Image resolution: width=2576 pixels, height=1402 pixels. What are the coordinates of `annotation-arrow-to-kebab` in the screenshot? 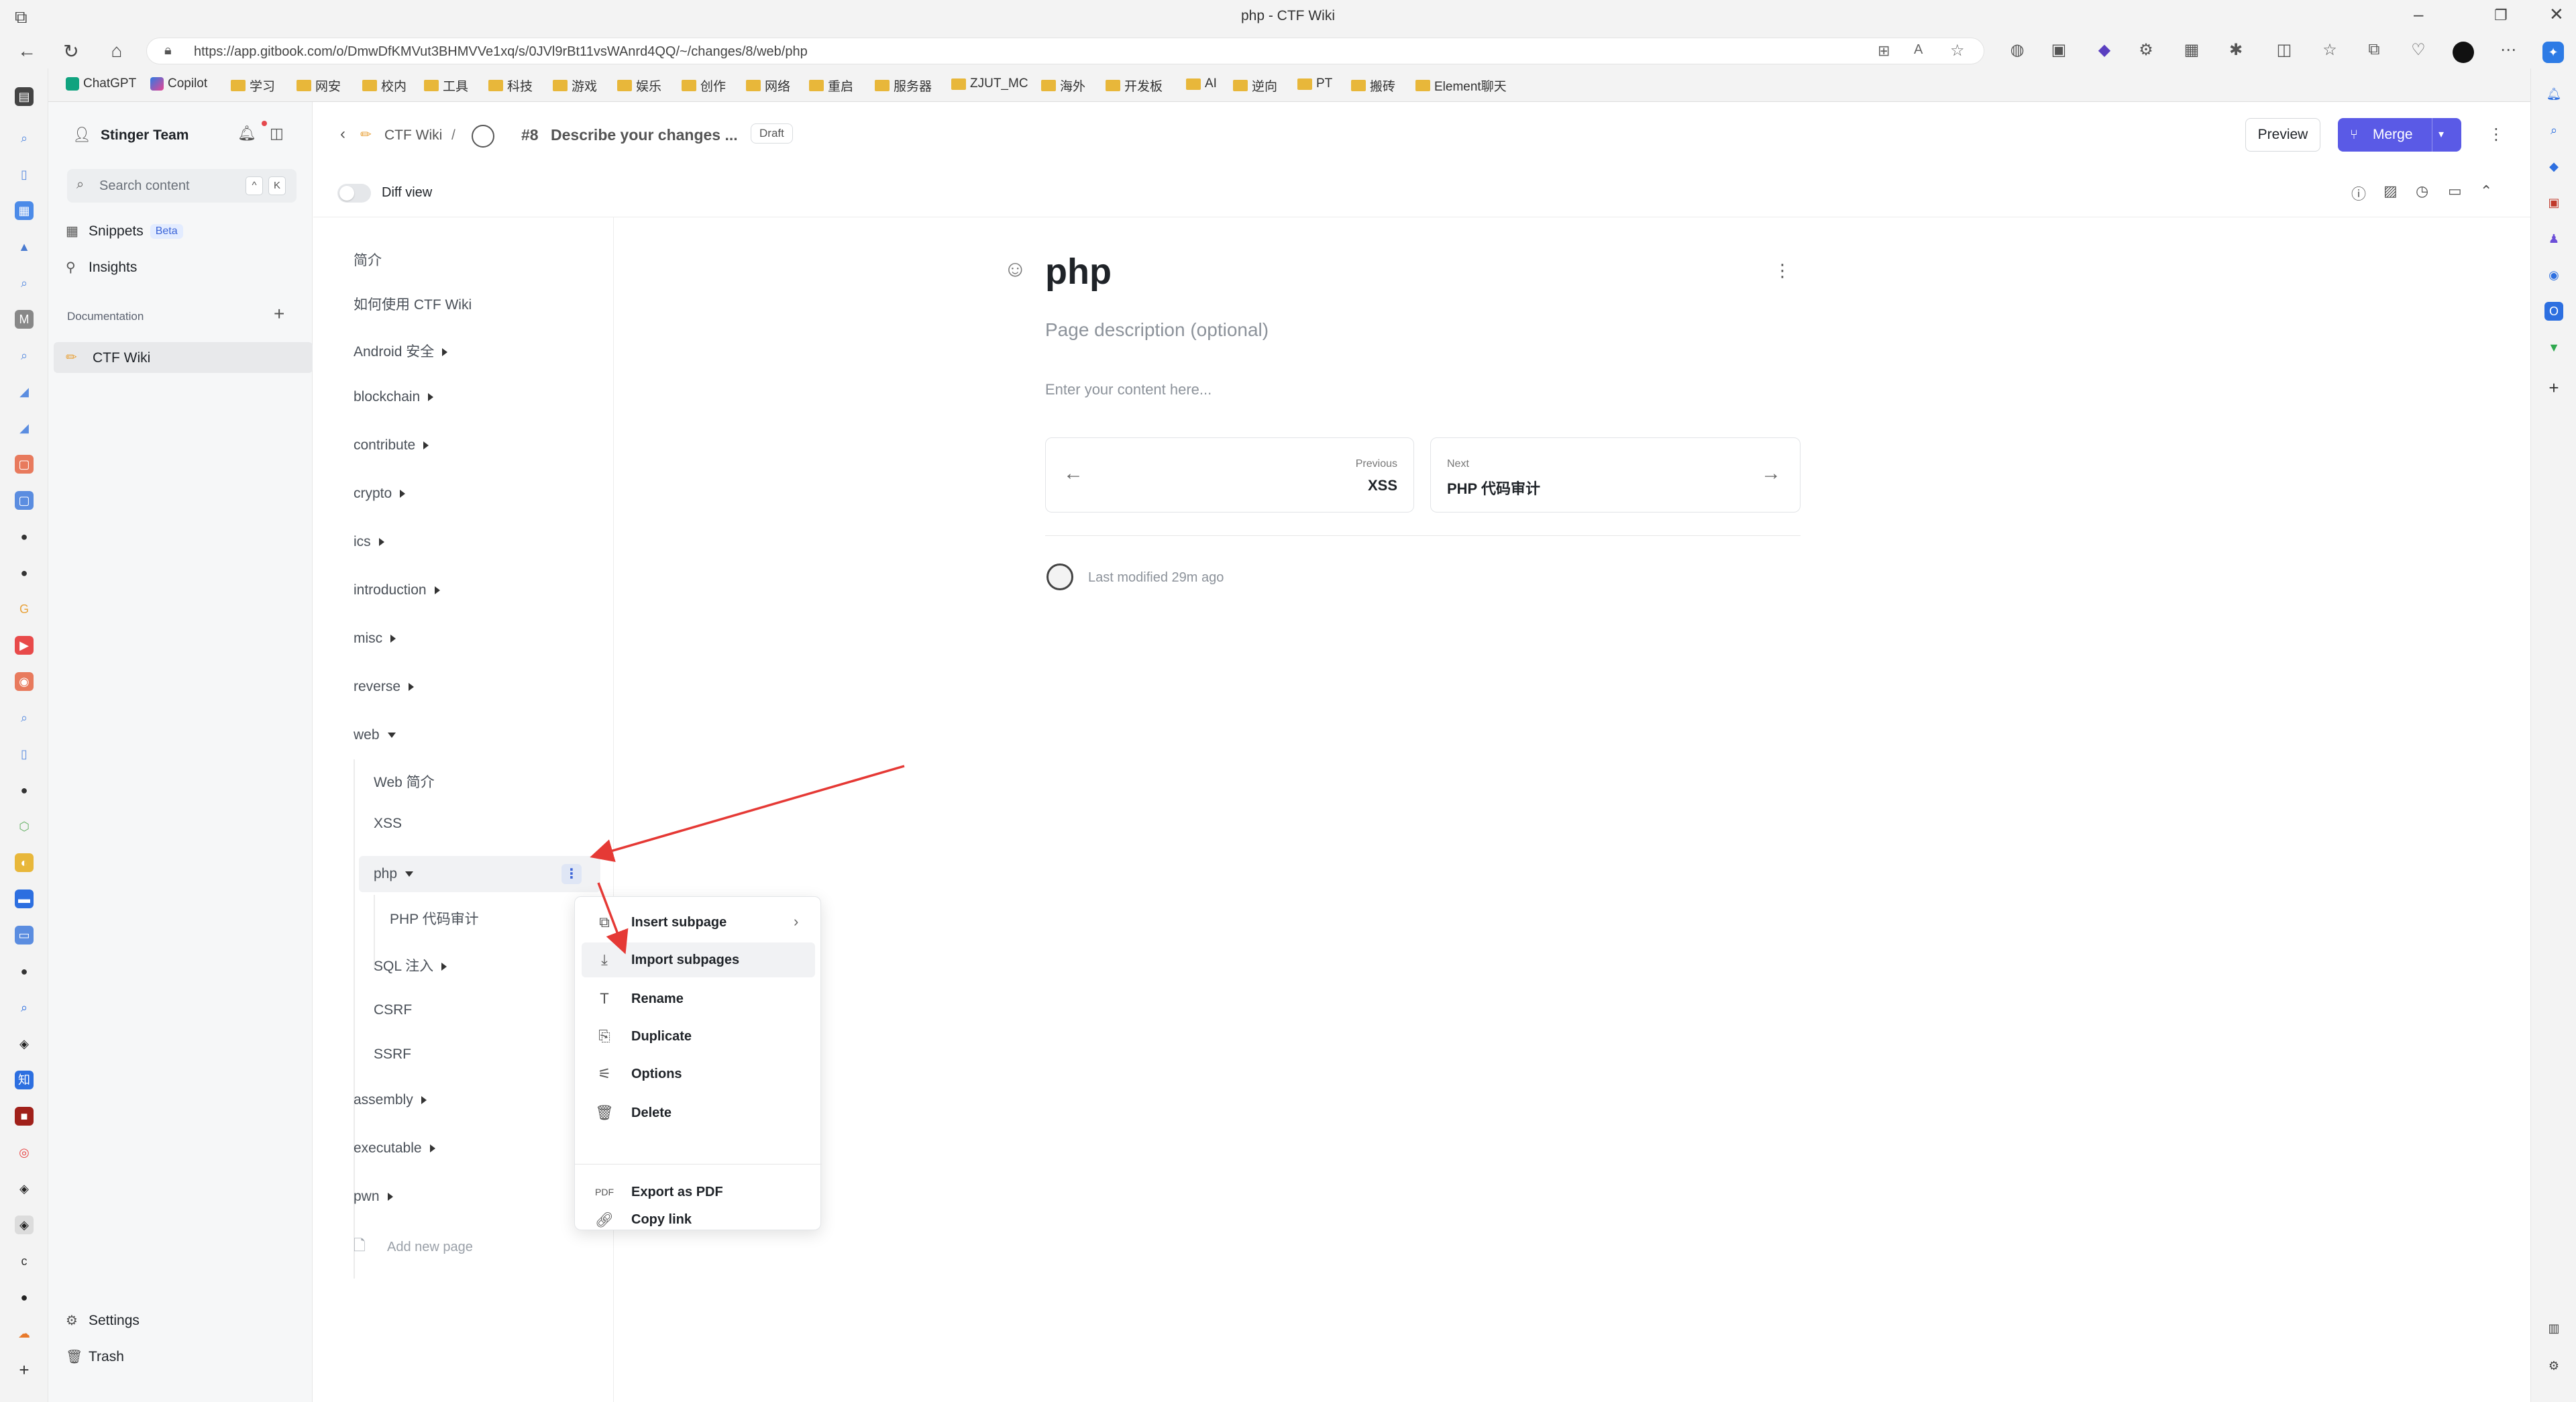 It's located at (747, 814).